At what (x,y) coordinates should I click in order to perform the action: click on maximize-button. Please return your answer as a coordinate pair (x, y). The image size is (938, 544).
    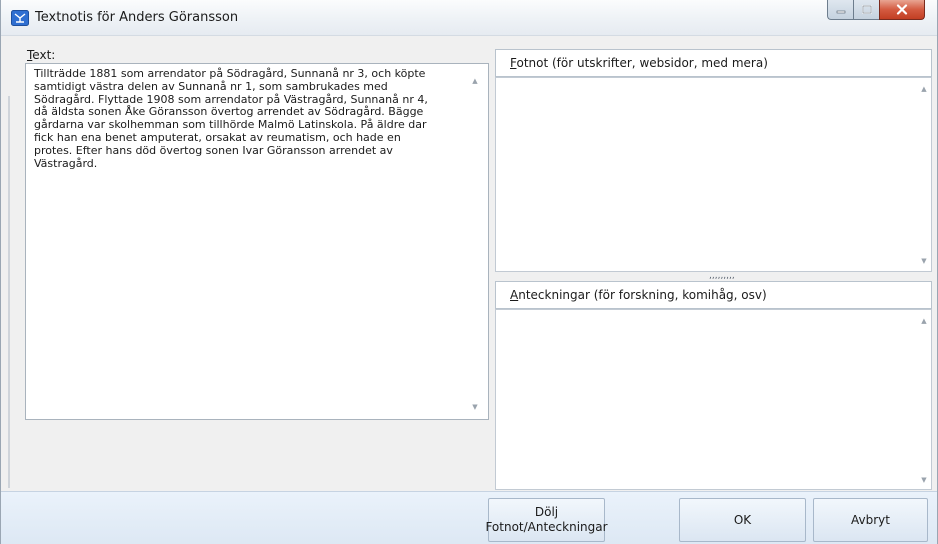
    Looking at the image, I should click on (866, 10).